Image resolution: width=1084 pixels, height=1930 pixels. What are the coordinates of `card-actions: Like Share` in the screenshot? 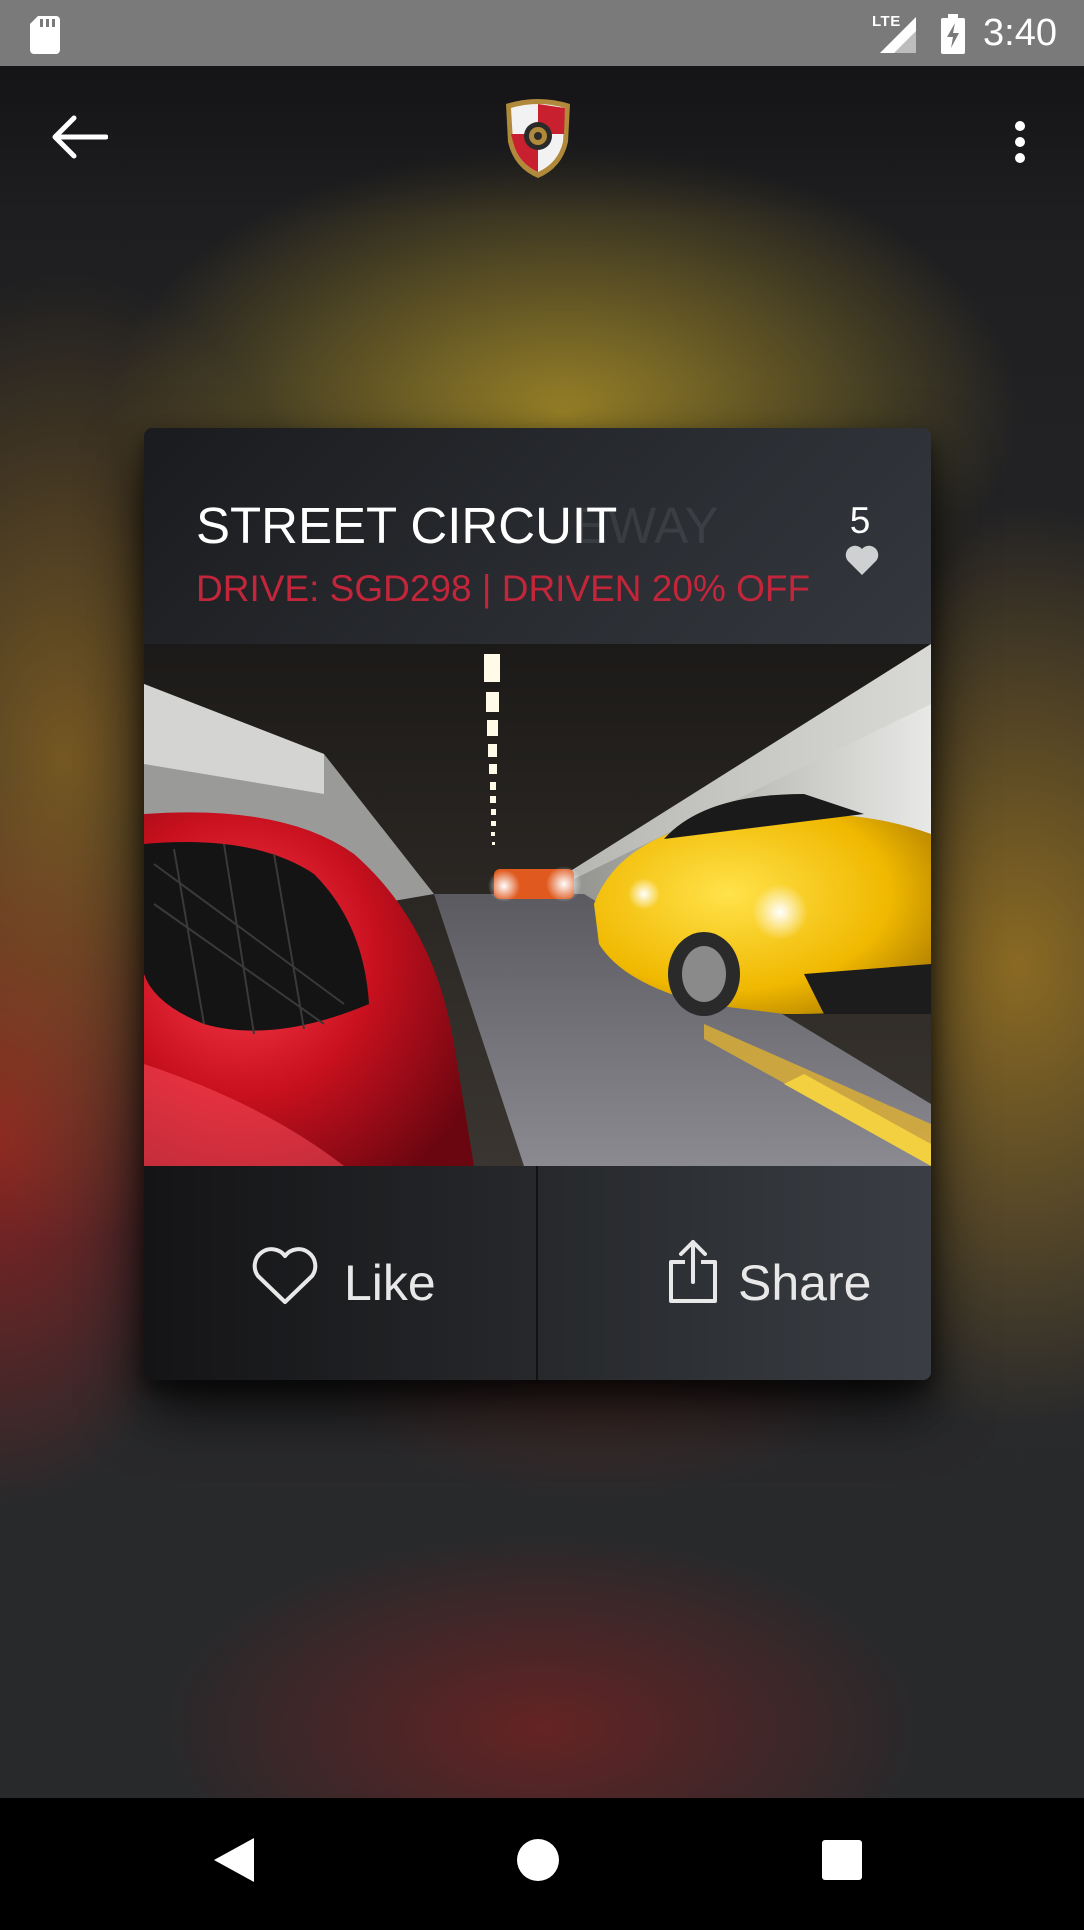 It's located at (537, 1273).